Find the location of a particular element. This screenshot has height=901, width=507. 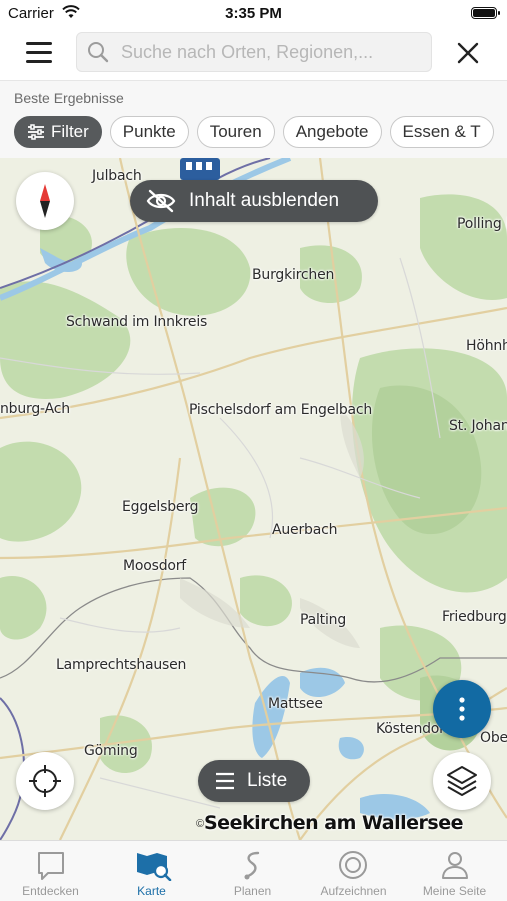

list-view-button: Liste is located at coordinates (254, 781).